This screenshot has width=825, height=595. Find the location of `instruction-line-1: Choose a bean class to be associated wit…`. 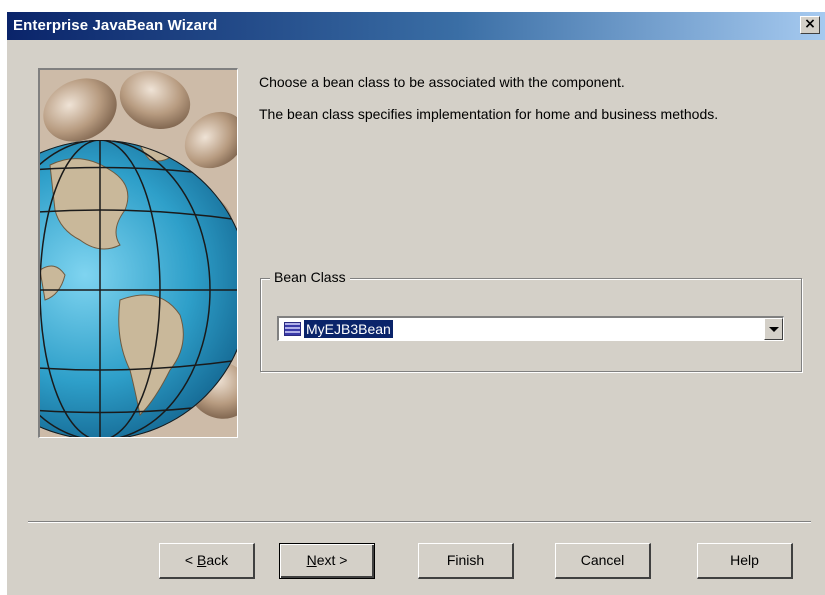

instruction-line-1: Choose a bean class to be associated wit… is located at coordinates (442, 82).